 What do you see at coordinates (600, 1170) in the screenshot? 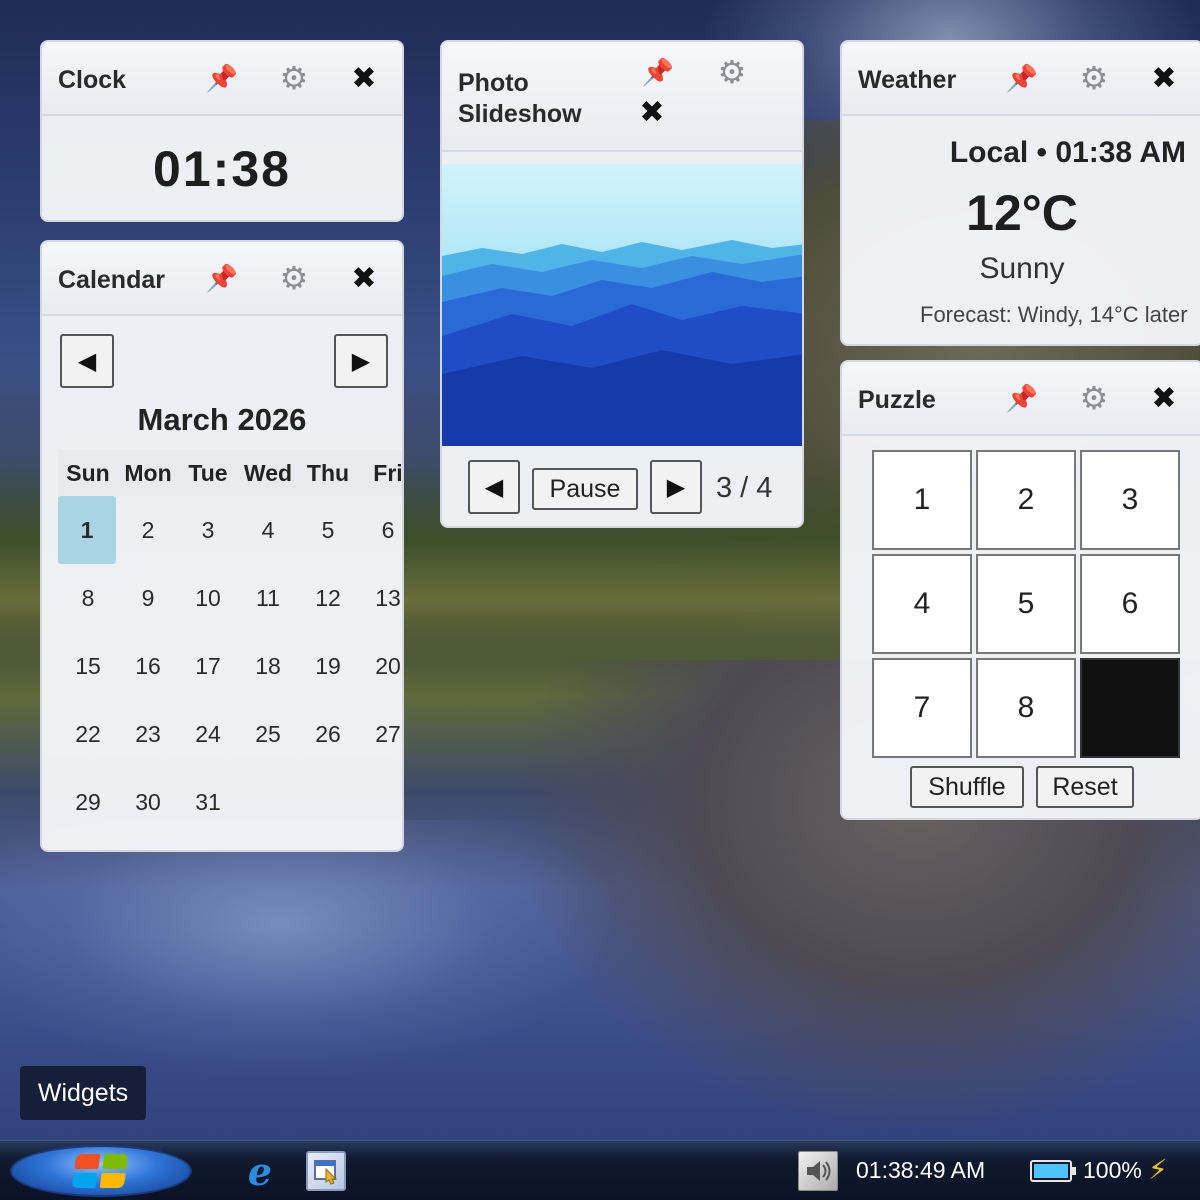
I see `taskbar: e 01:38:49 AM 100% ⚡` at bounding box center [600, 1170].